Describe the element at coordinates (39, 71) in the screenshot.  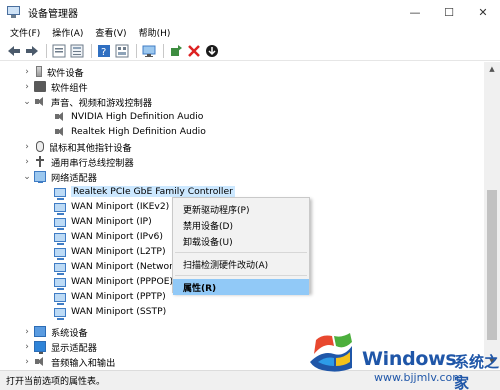
I see `disk-icon` at that location.